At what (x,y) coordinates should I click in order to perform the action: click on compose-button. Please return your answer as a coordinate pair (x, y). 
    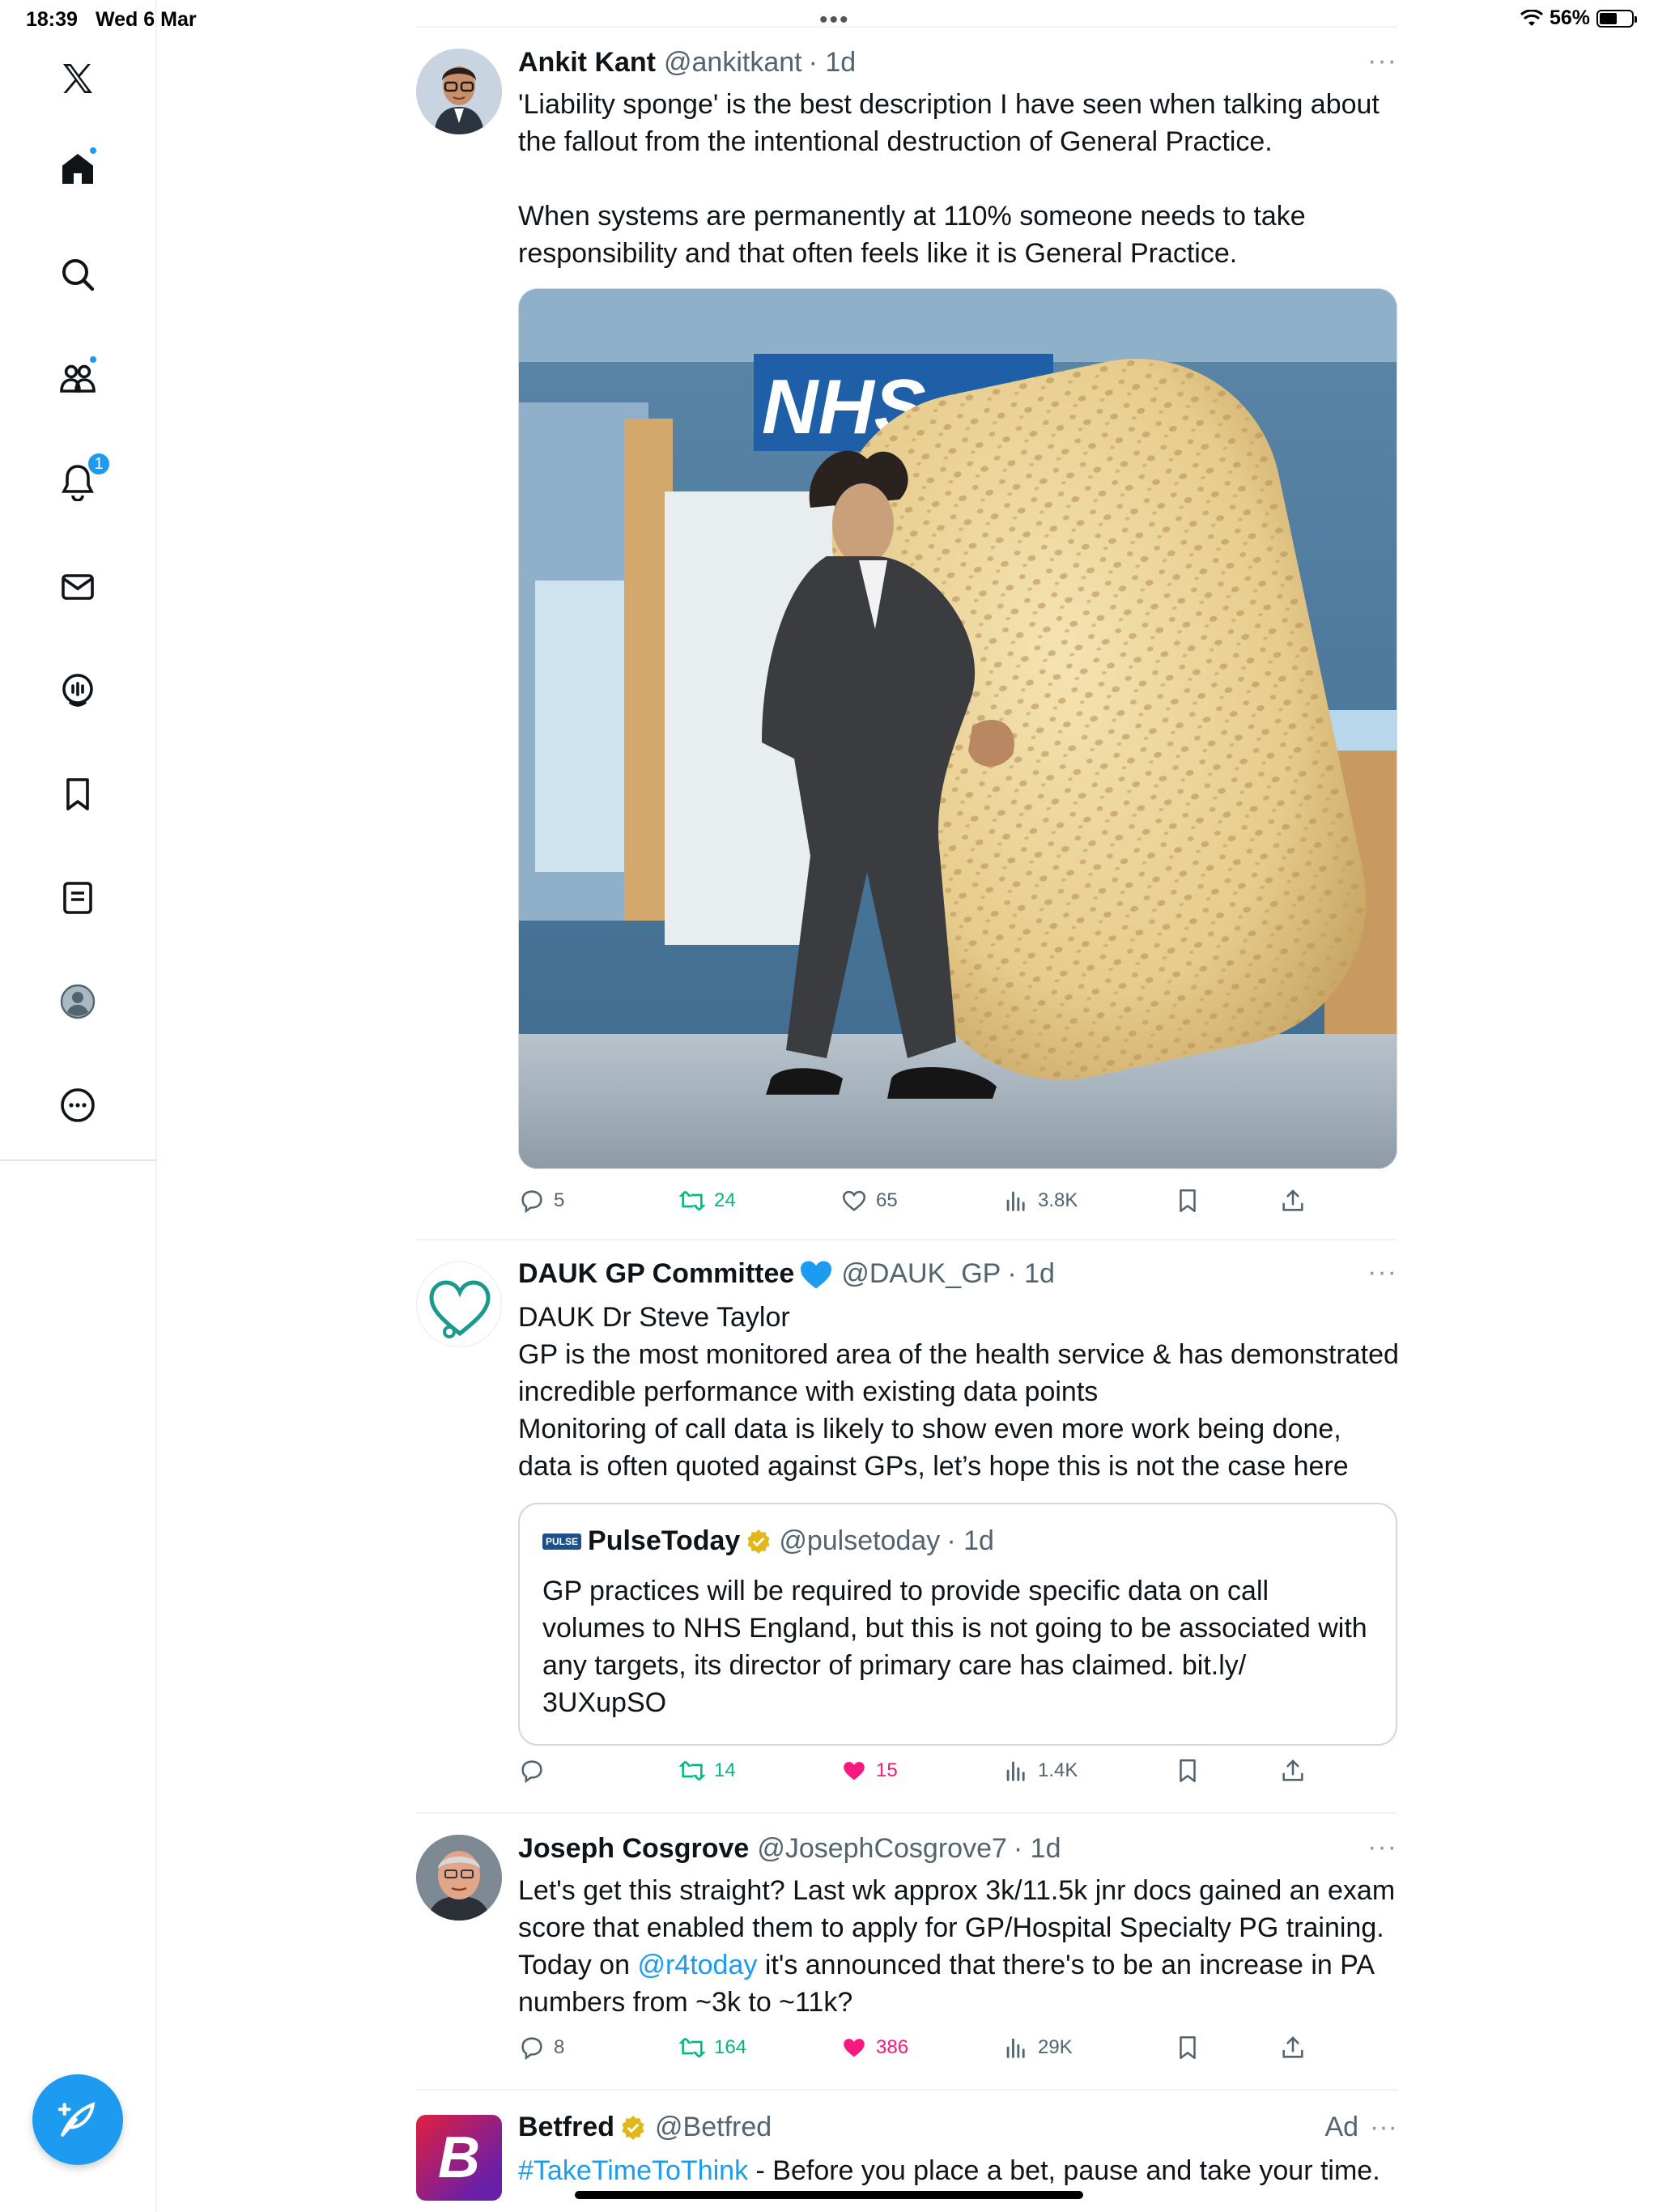
    Looking at the image, I should click on (77, 2119).